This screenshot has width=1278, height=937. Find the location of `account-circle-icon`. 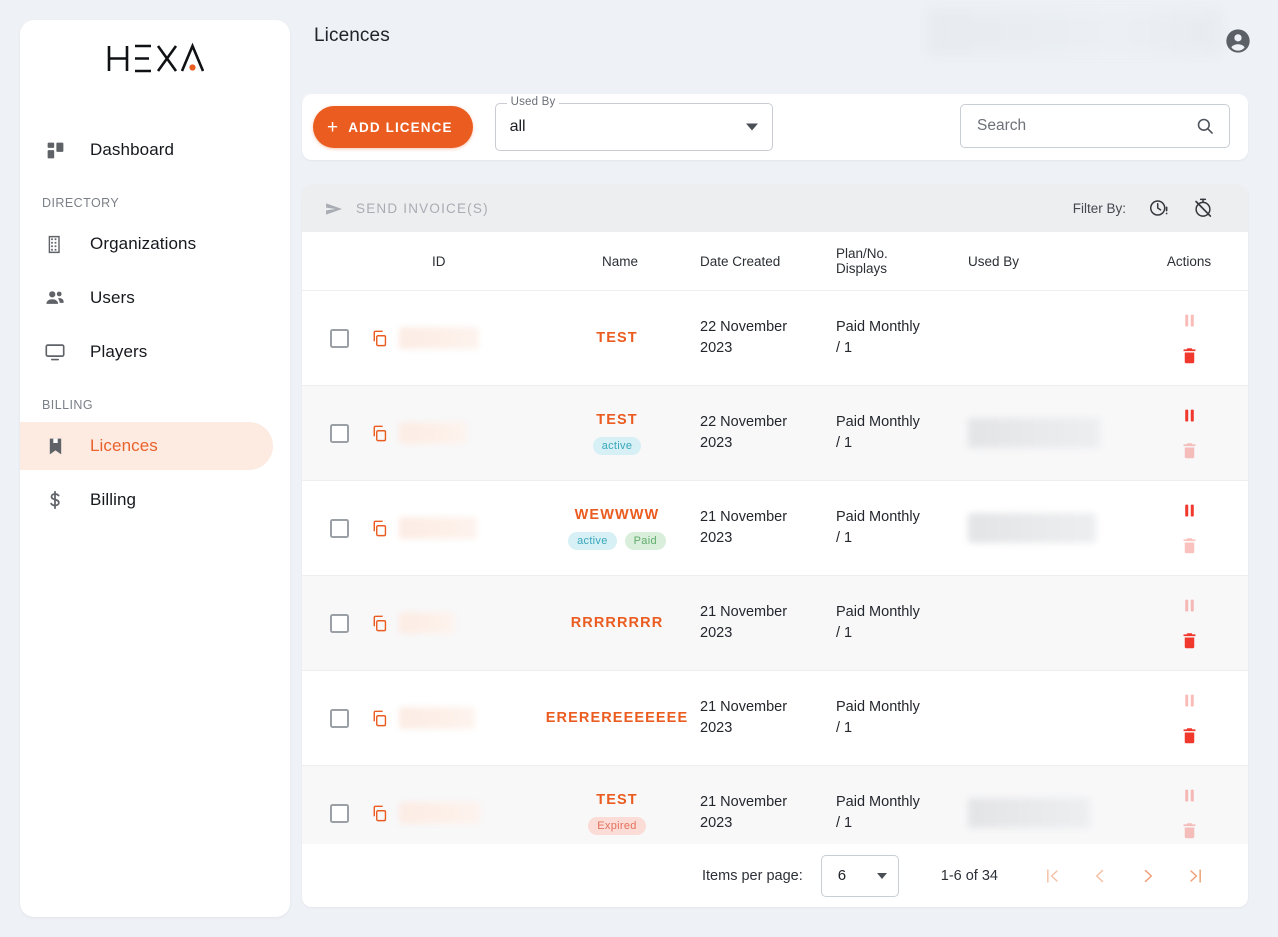

account-circle-icon is located at coordinates (1238, 41).